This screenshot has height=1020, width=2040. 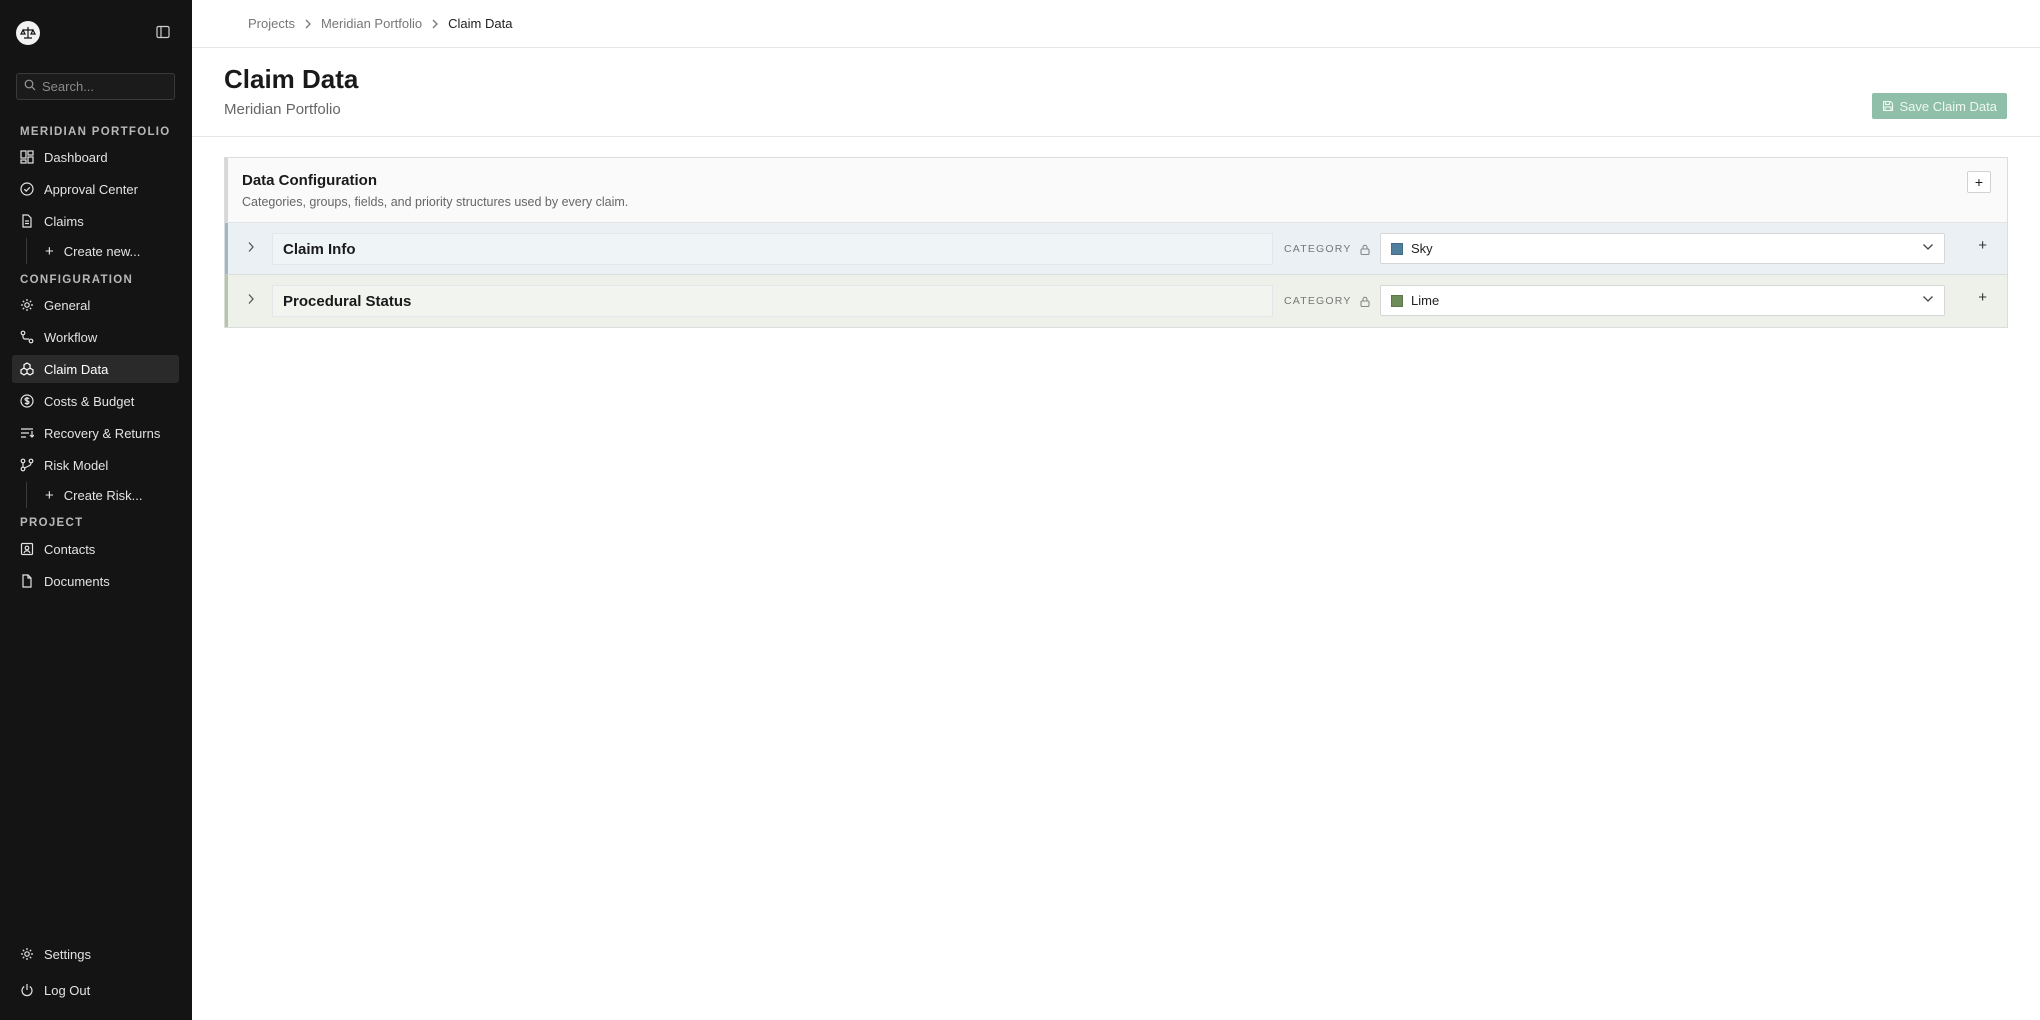 I want to click on sidebar-toggle-icon, so click(x=163, y=32).